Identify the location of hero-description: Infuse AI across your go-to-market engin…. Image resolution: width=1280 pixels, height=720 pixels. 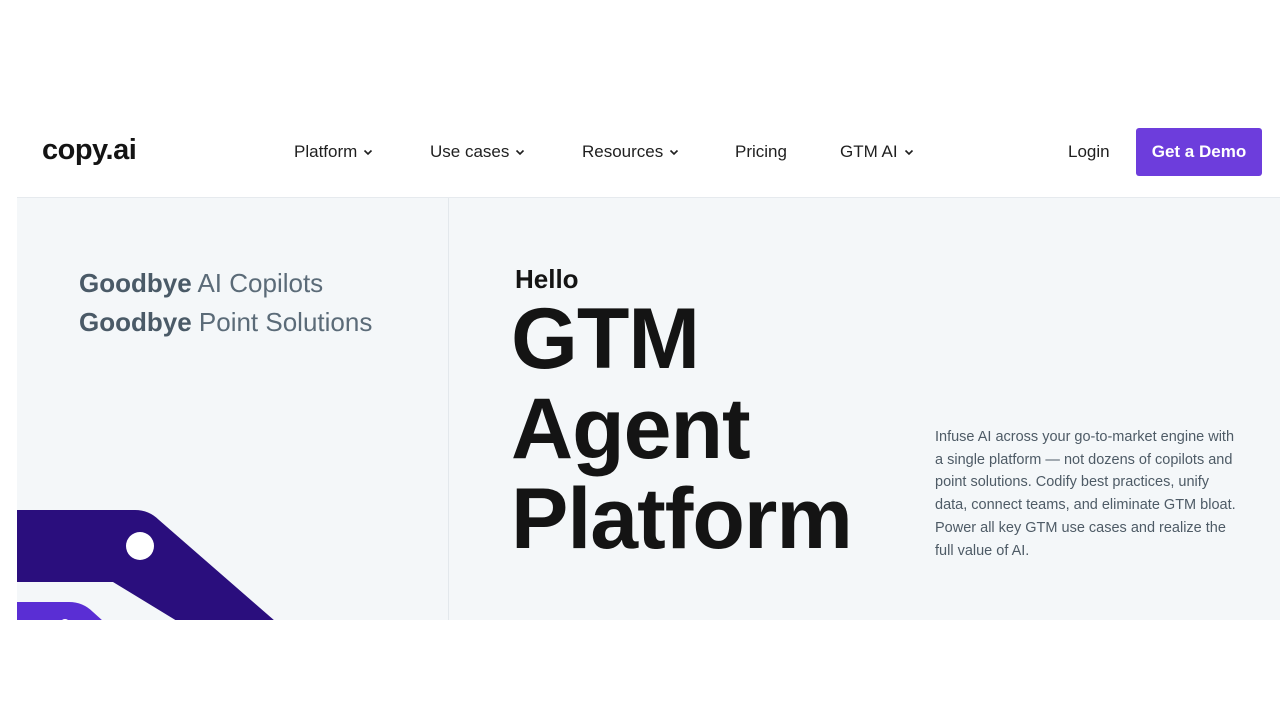
(1085, 494).